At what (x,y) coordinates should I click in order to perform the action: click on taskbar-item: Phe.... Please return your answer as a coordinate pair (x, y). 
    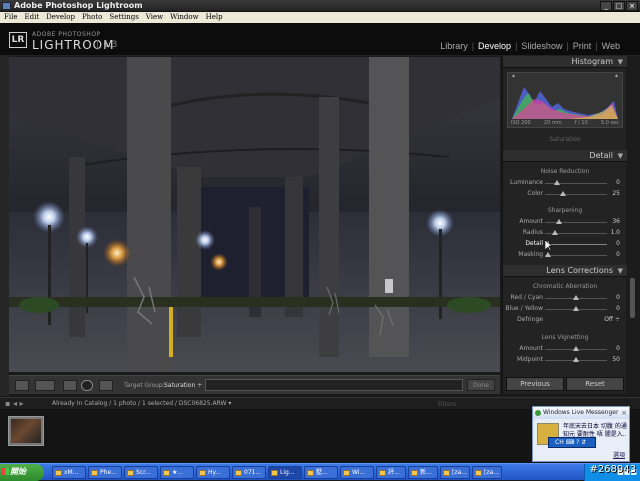
    Looking at the image, I should click on (105, 472).